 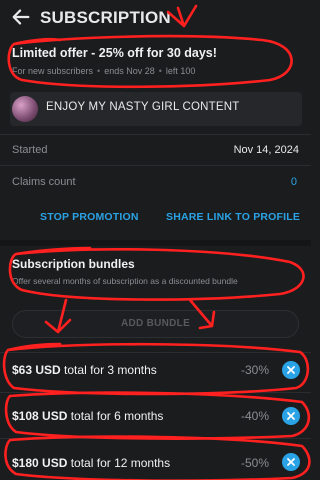 I want to click on bundle-discount: -30%, so click(x=255, y=370).